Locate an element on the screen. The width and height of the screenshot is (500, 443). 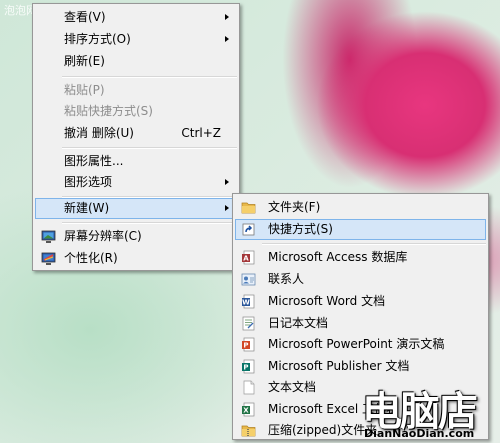
text-document-icon is located at coordinates (249, 387).